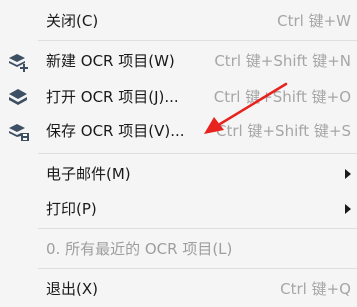  What do you see at coordinates (72, 289) in the screenshot?
I see `menu-item-label: 退出(X)` at bounding box center [72, 289].